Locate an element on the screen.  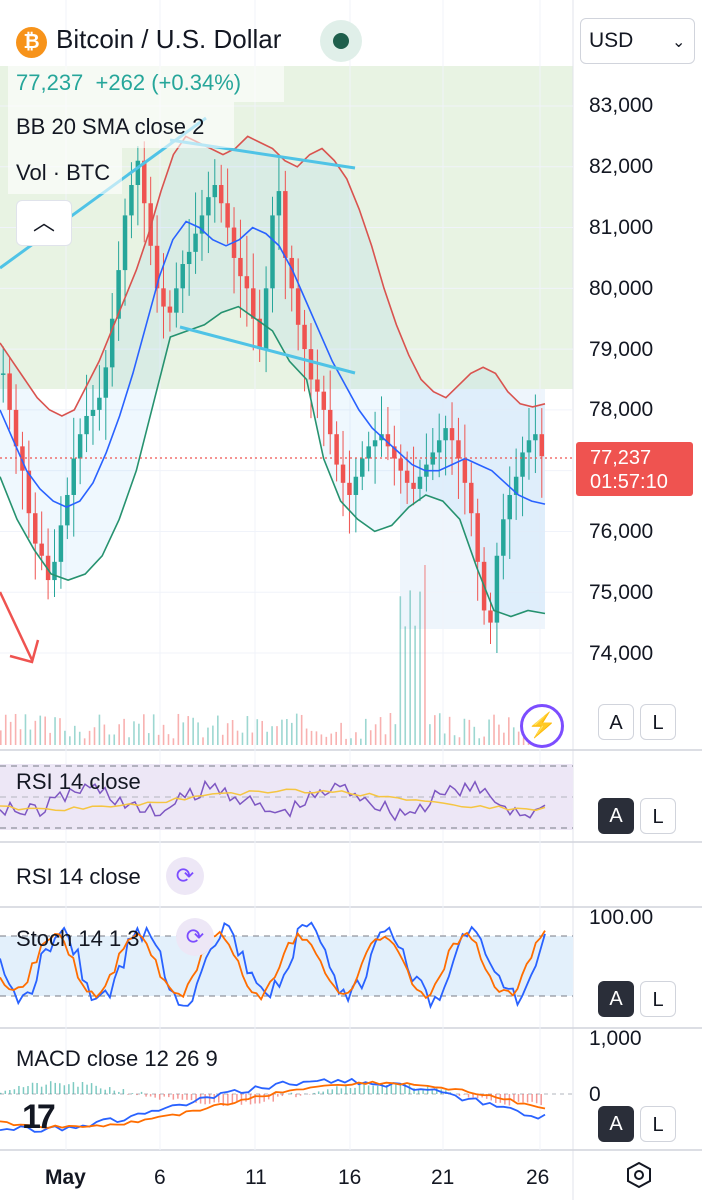
stoch-log-scale-button: L is located at coordinates (658, 999).